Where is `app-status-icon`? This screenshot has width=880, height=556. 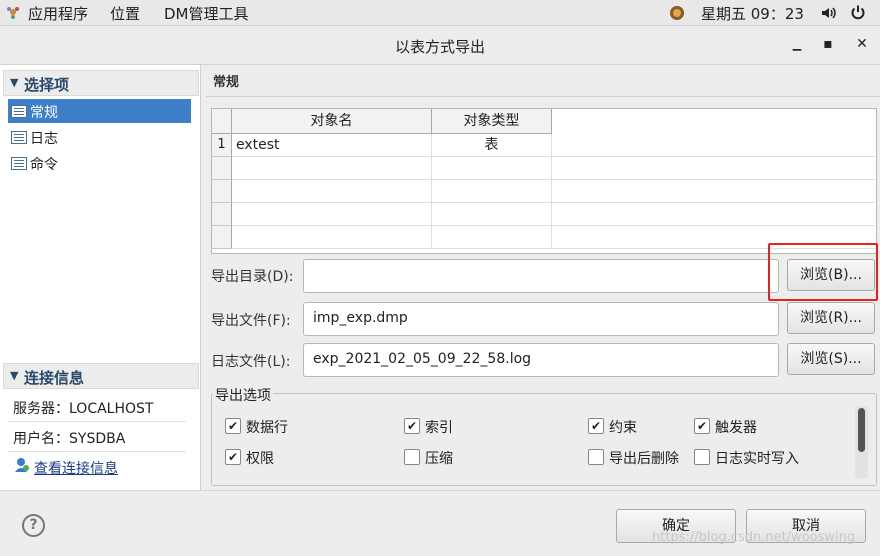 app-status-icon is located at coordinates (677, 13).